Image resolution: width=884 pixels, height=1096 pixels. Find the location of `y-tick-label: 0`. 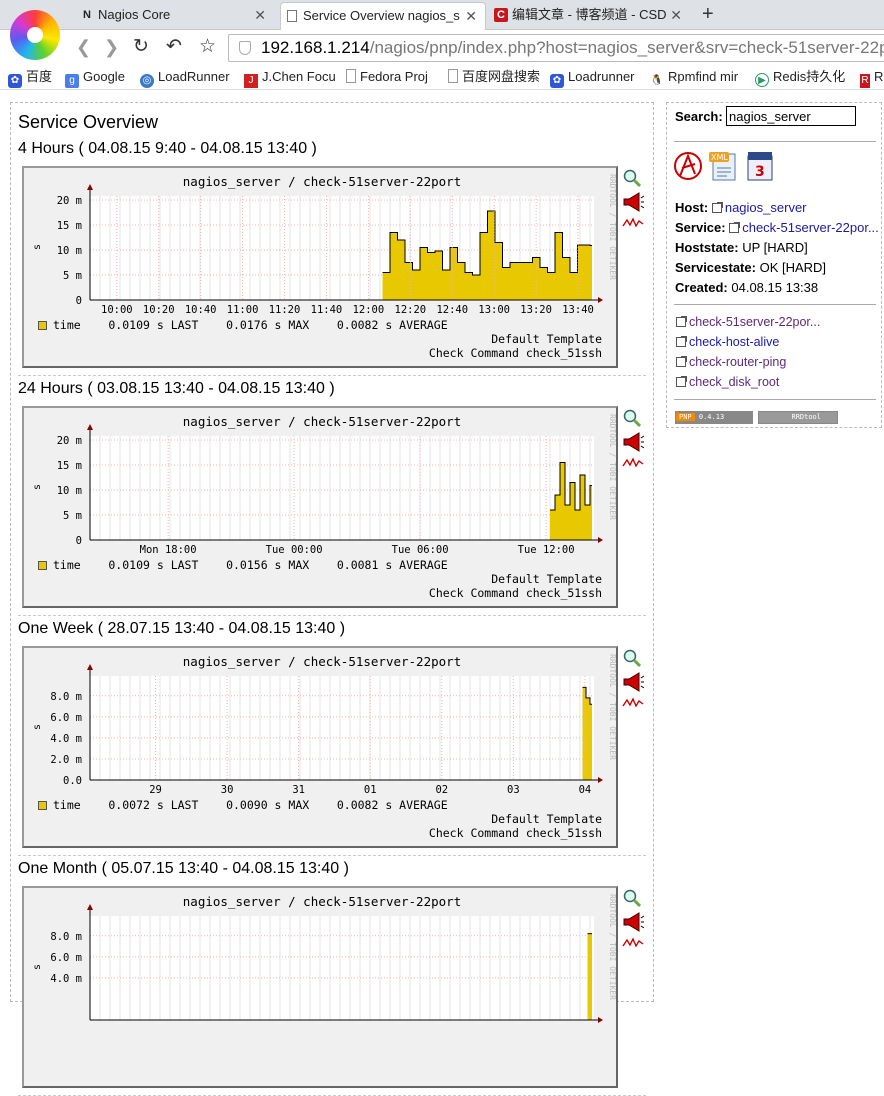

y-tick-label: 0 is located at coordinates (79, 541).